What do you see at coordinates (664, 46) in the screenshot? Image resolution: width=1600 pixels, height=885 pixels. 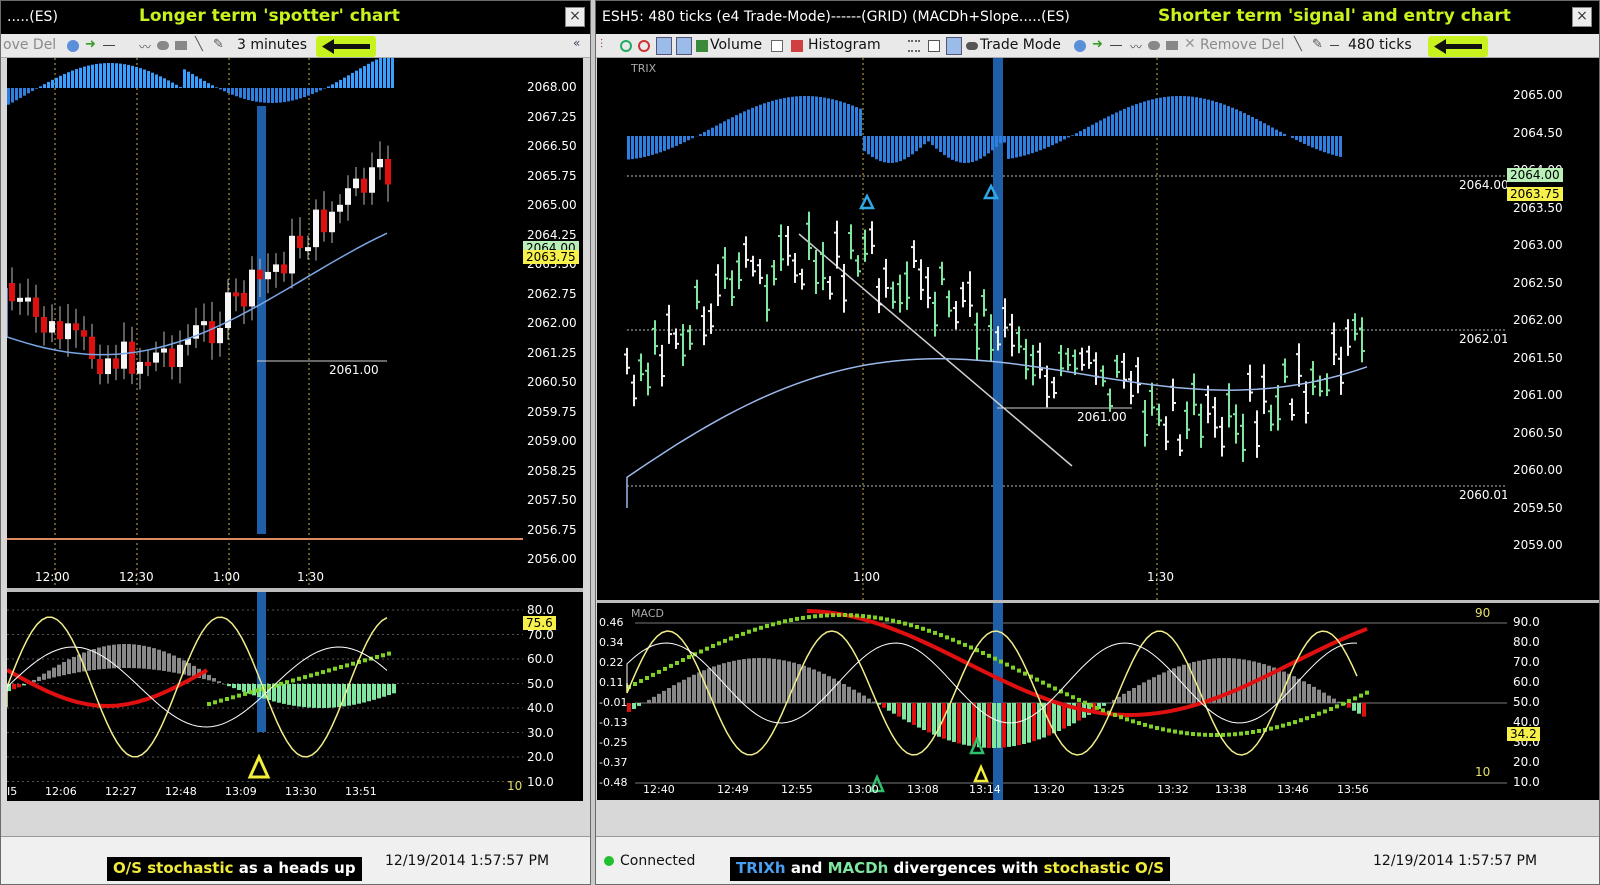 I see `cursor-icon` at bounding box center [664, 46].